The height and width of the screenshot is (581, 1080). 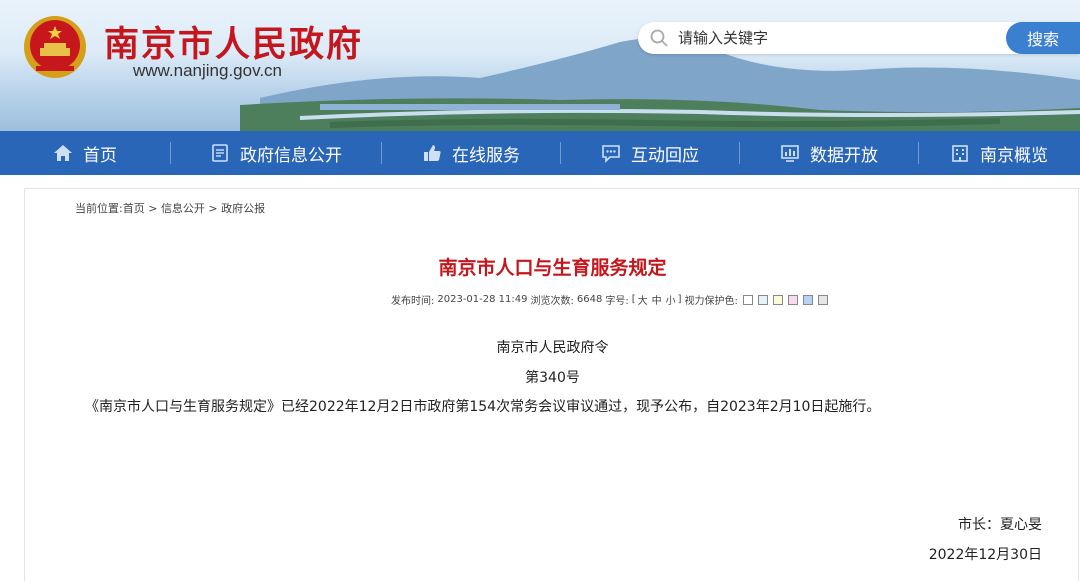 I want to click on document-icon, so click(x=220, y=153).